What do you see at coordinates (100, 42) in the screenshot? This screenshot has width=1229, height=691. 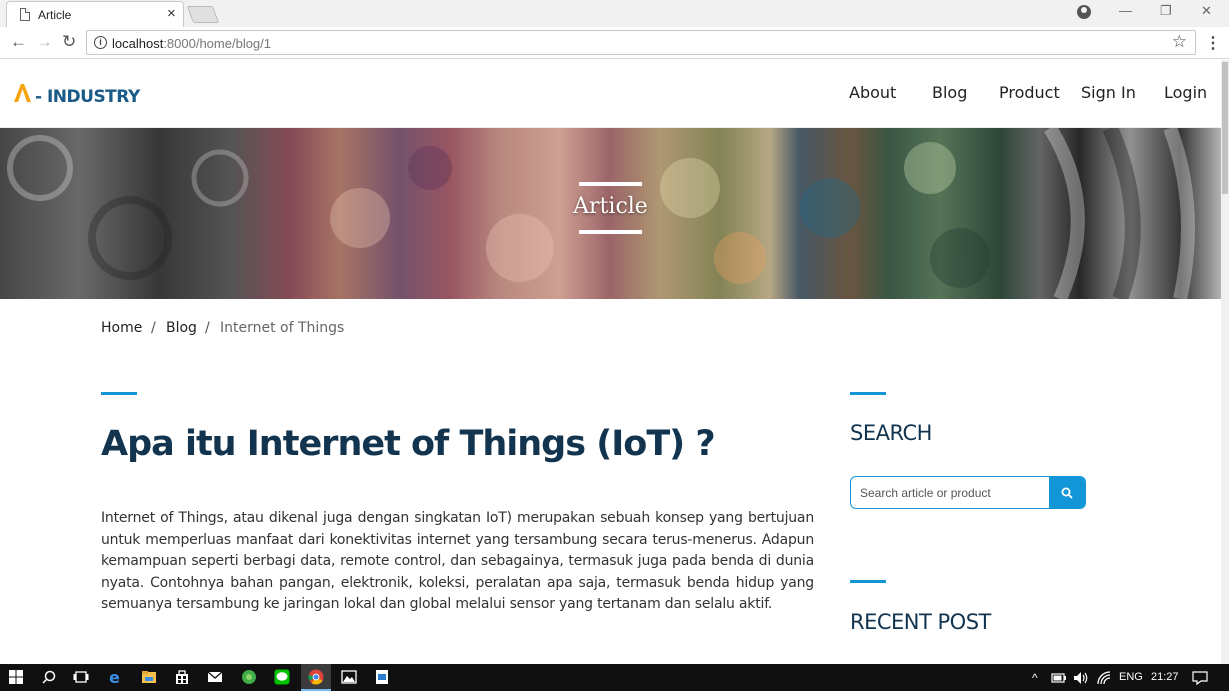 I see `info-icon: i` at bounding box center [100, 42].